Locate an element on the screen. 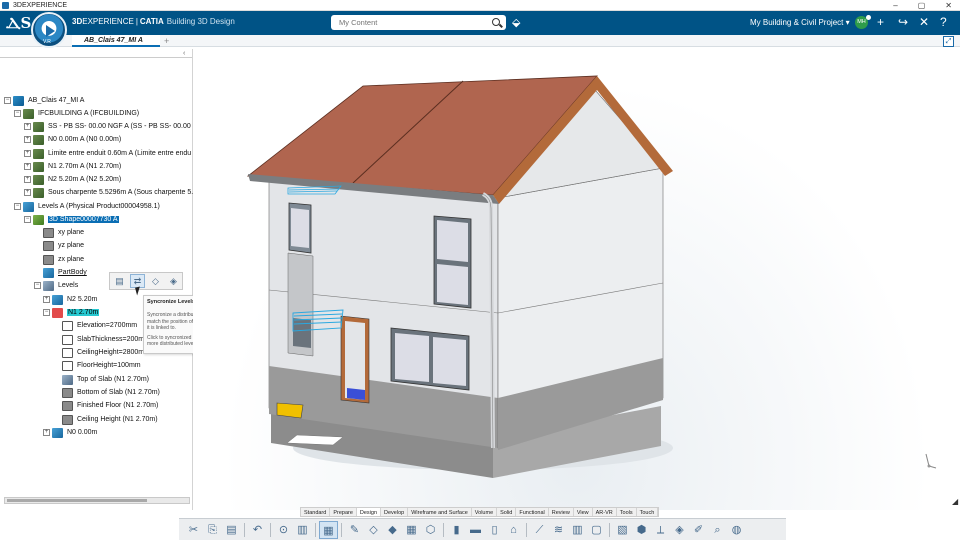 The image size is (960, 540). tree-node-root: − AB_Clais 47_MI A is located at coordinates (44, 100).